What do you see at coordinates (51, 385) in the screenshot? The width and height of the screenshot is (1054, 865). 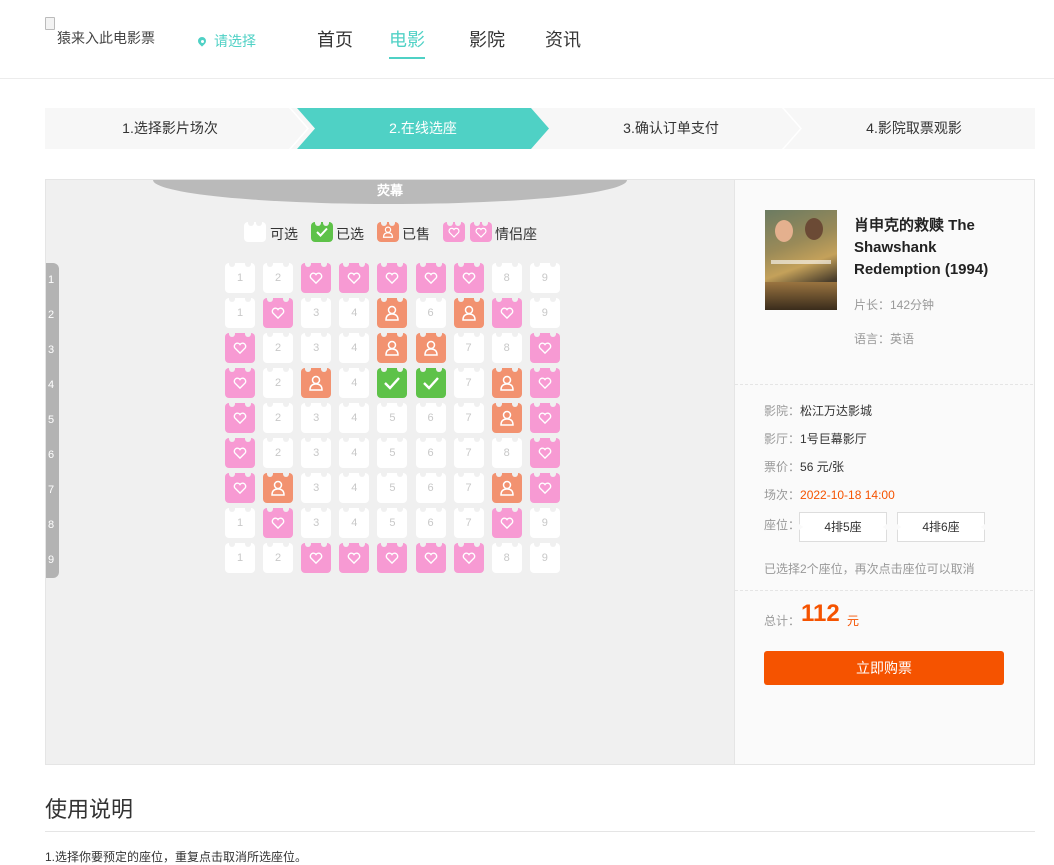 I see `row-number: 4` at bounding box center [51, 385].